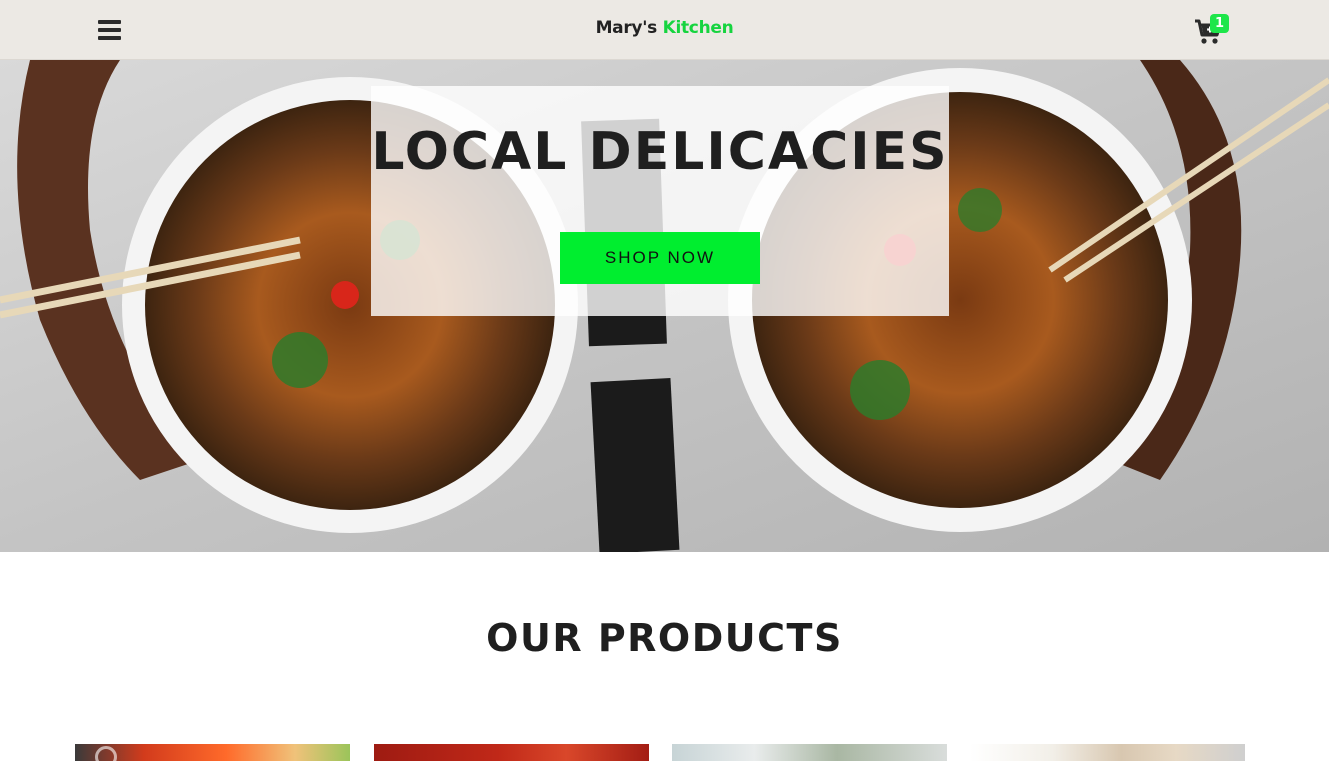 The height and width of the screenshot is (761, 1329). Describe the element at coordinates (698, 28) in the screenshot. I see `brand-name-accent: Kitchen` at that location.